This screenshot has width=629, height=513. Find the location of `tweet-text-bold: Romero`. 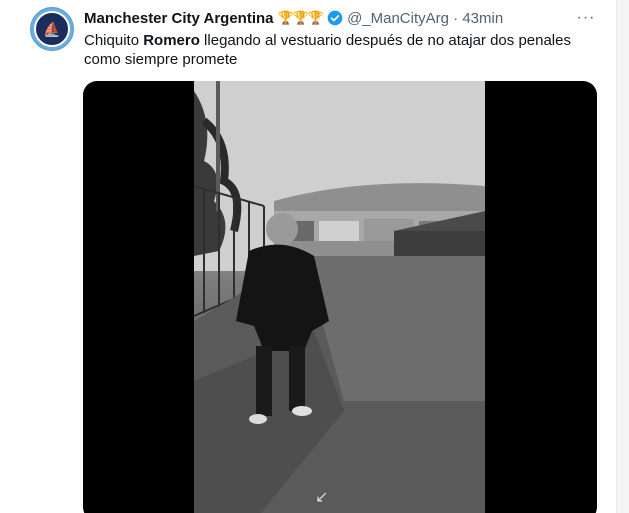

tweet-text-bold: Romero is located at coordinates (171, 40).